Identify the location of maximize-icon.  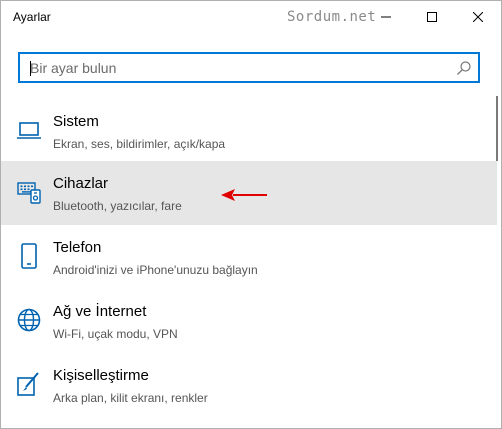
(432, 17).